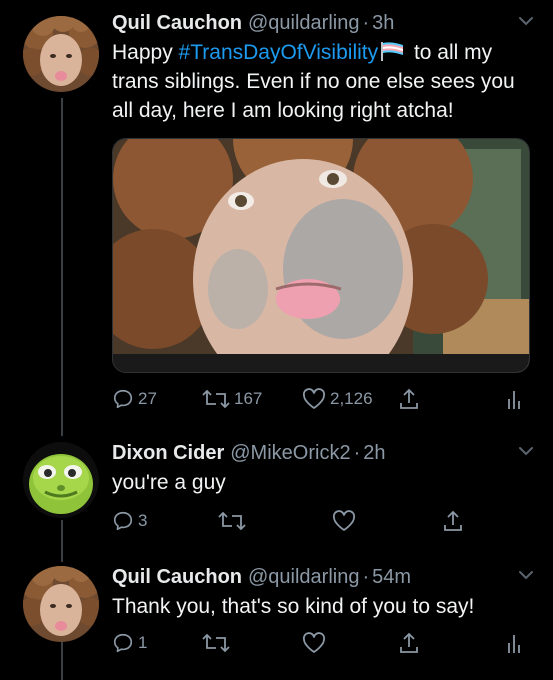  What do you see at coordinates (374, 453) in the screenshot?
I see `timestamp: 2h` at bounding box center [374, 453].